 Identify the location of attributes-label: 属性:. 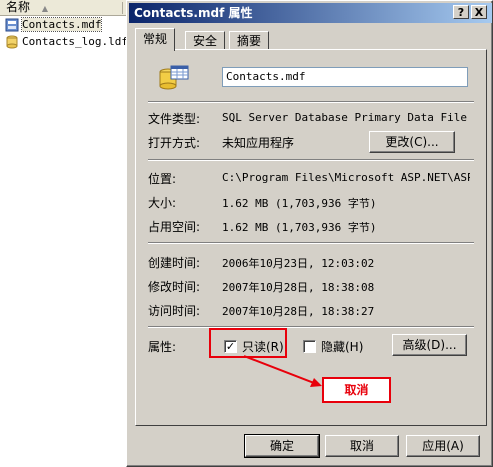
(162, 347).